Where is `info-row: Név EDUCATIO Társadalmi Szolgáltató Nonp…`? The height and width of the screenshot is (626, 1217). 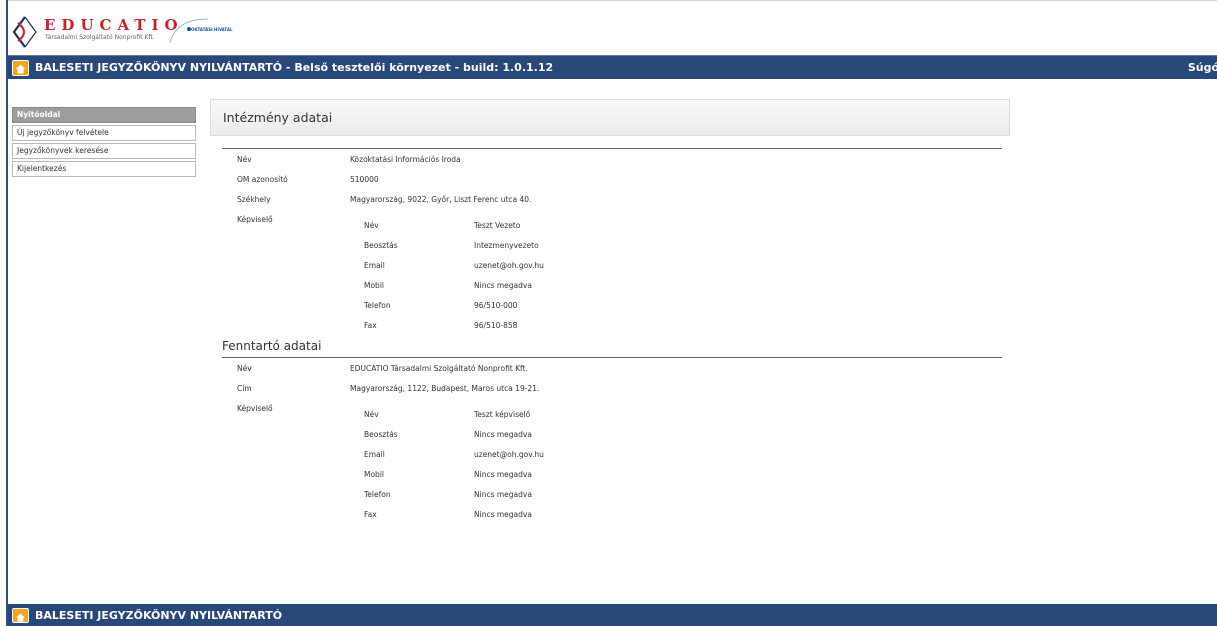
info-row: Név EDUCATIO Társadalmi Szolgáltató Nonp… is located at coordinates (612, 368).